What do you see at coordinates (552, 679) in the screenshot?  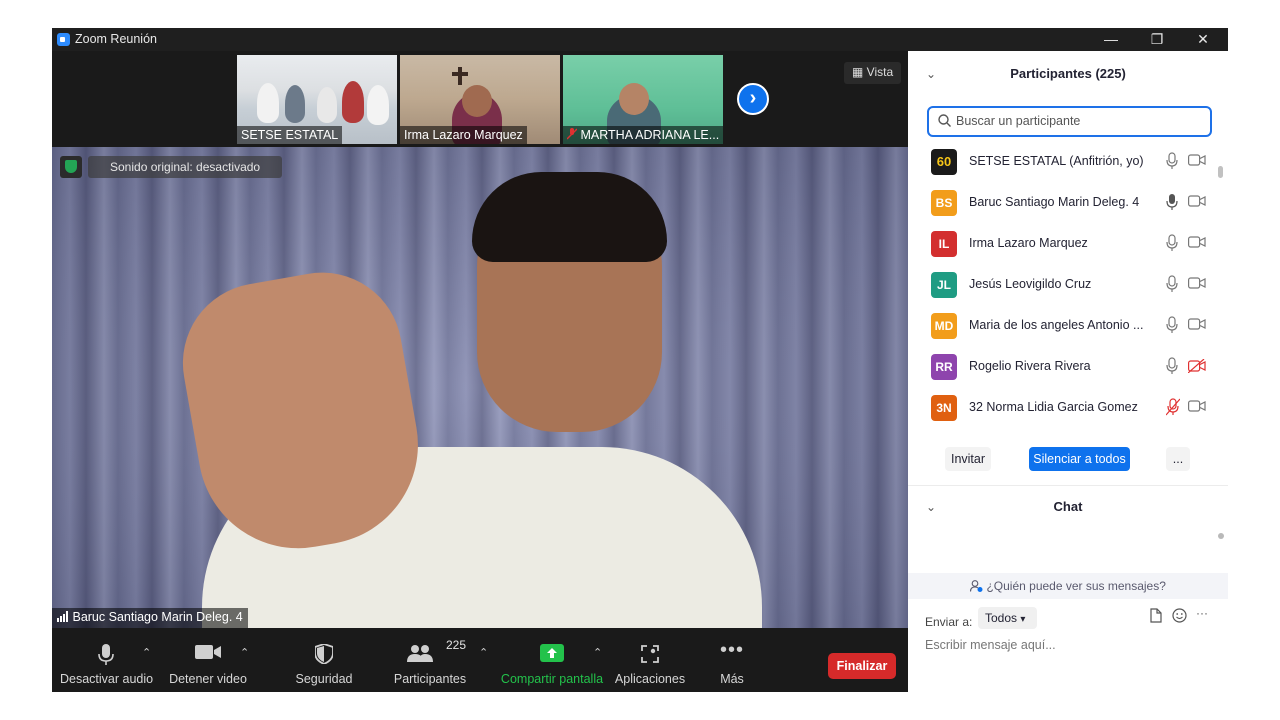 I see `share-screen-label: Compartir pantalla` at bounding box center [552, 679].